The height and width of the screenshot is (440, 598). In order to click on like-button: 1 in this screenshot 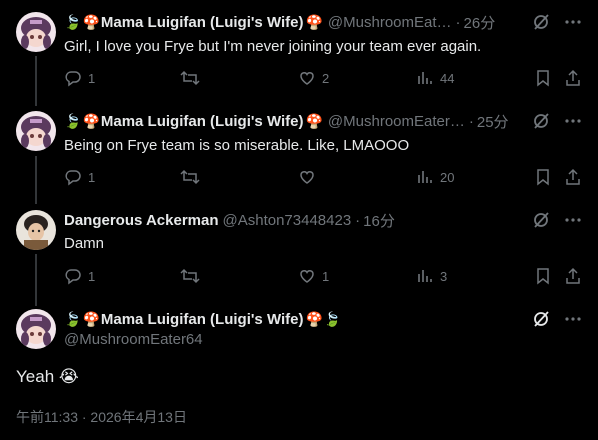, I will do `click(313, 276)`.